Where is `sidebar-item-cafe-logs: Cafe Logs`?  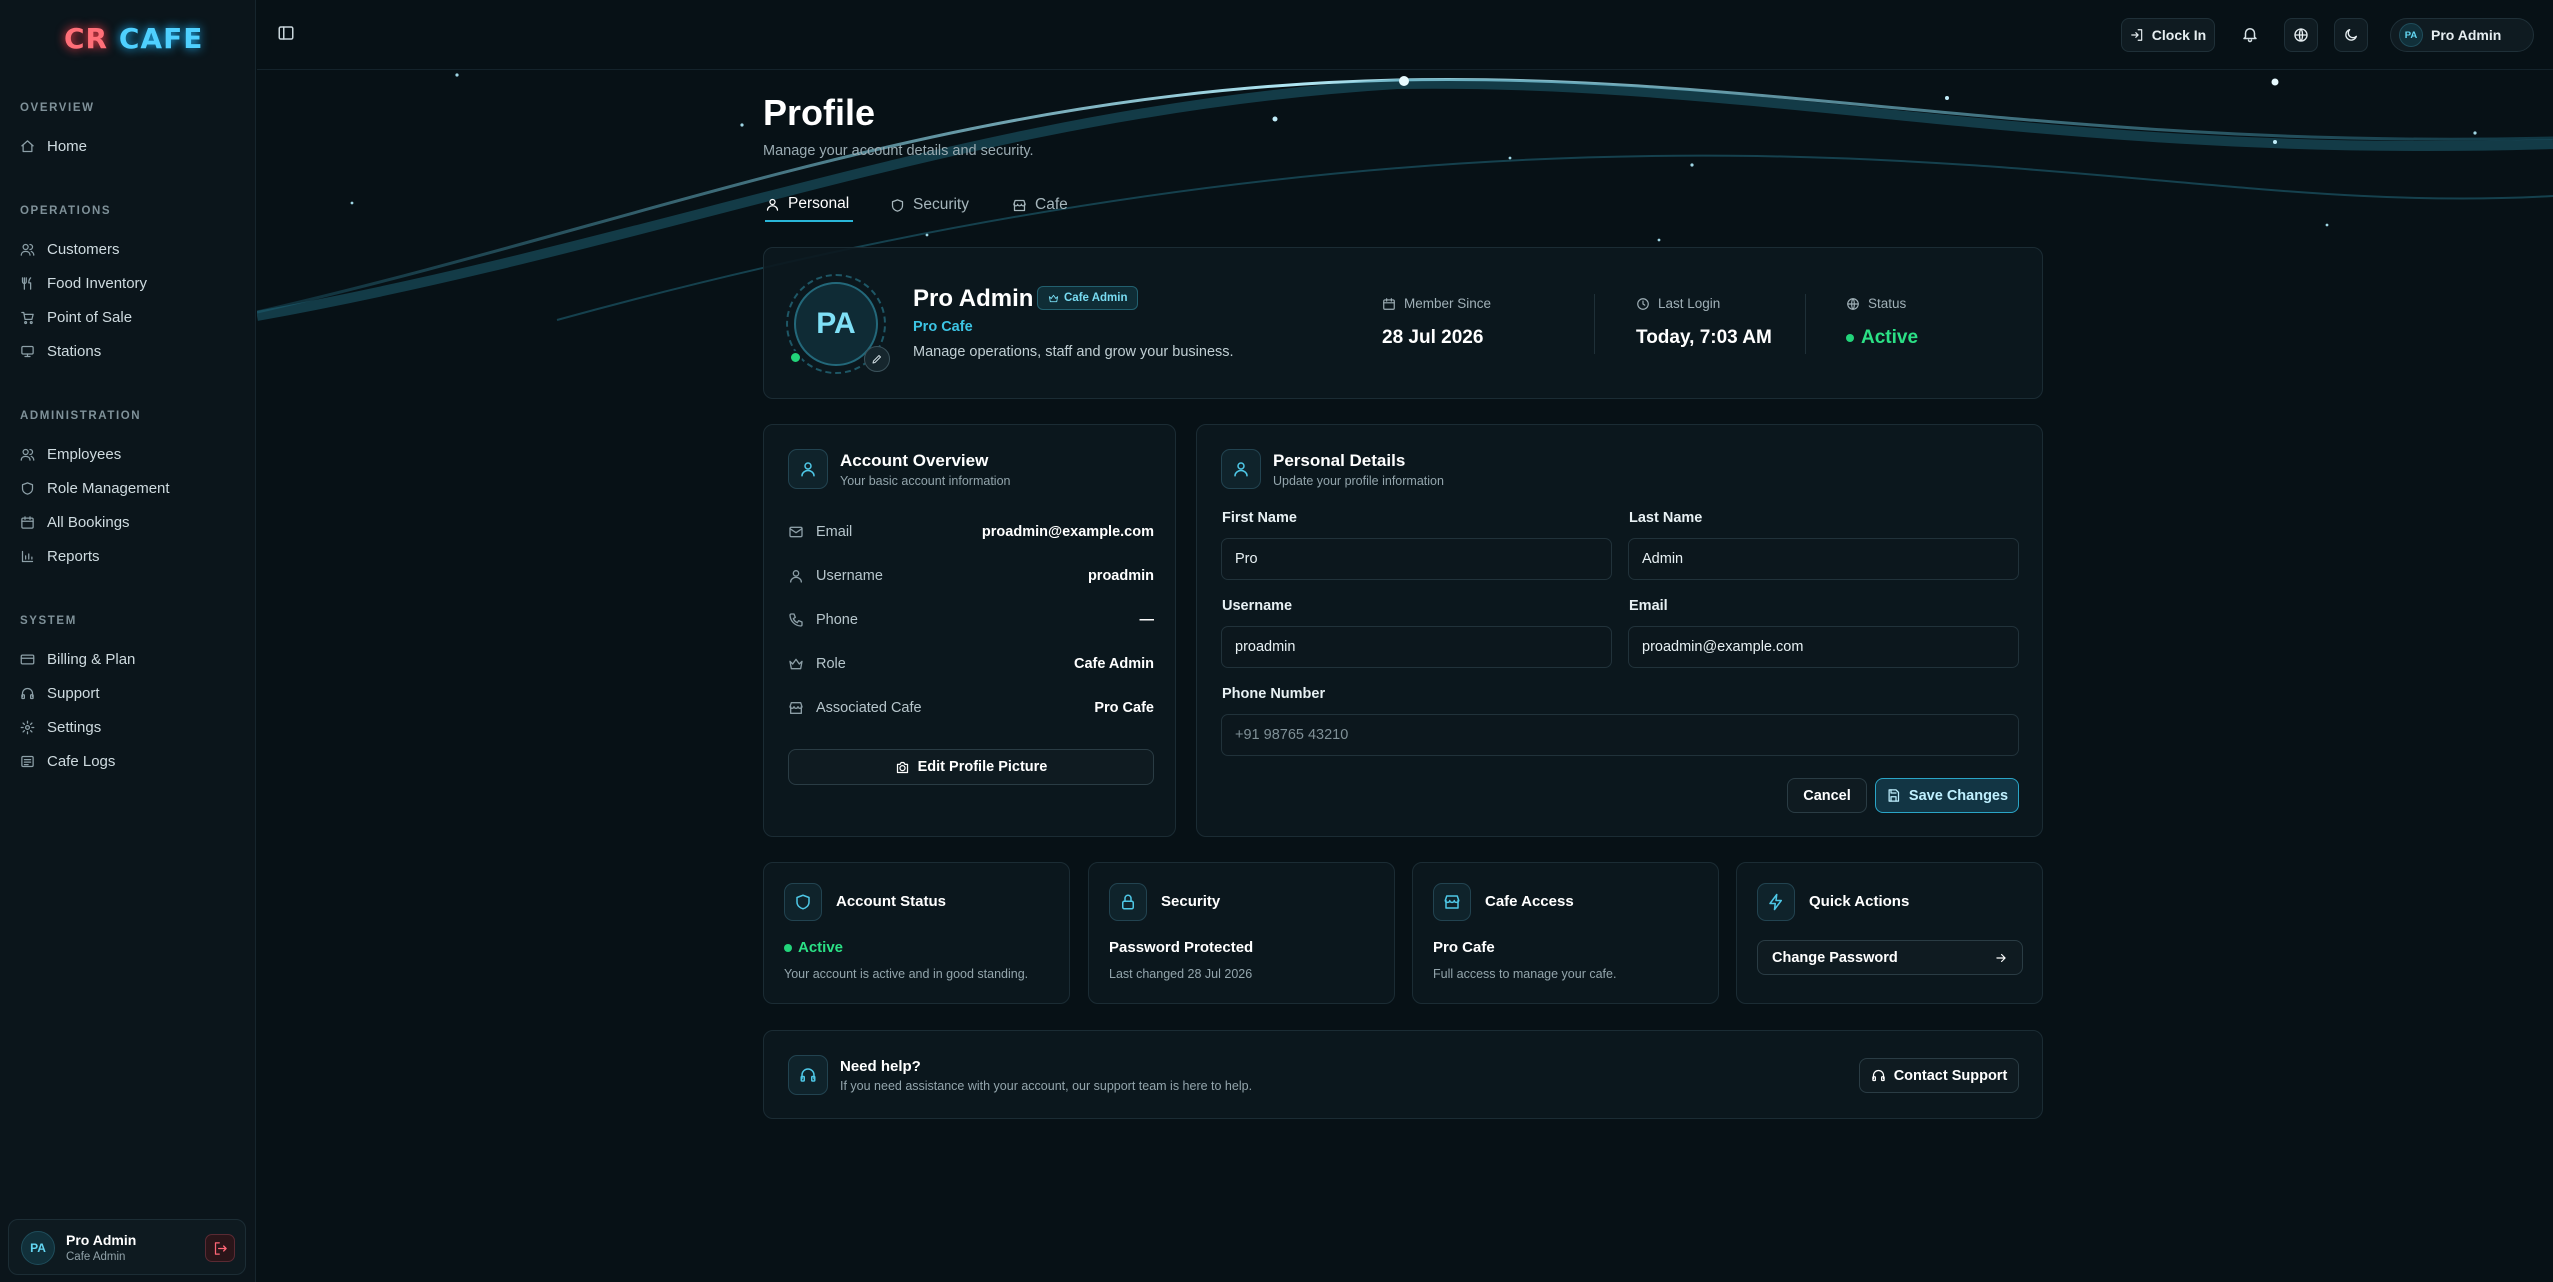
sidebar-item-cafe-logs: Cafe Logs is located at coordinates (67, 761).